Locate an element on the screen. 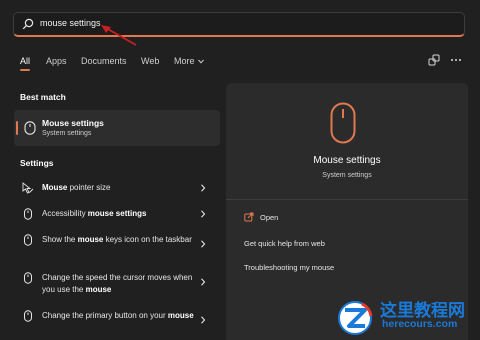 This screenshot has width=480, height=340. tab-documents: Documents is located at coordinates (104, 61).